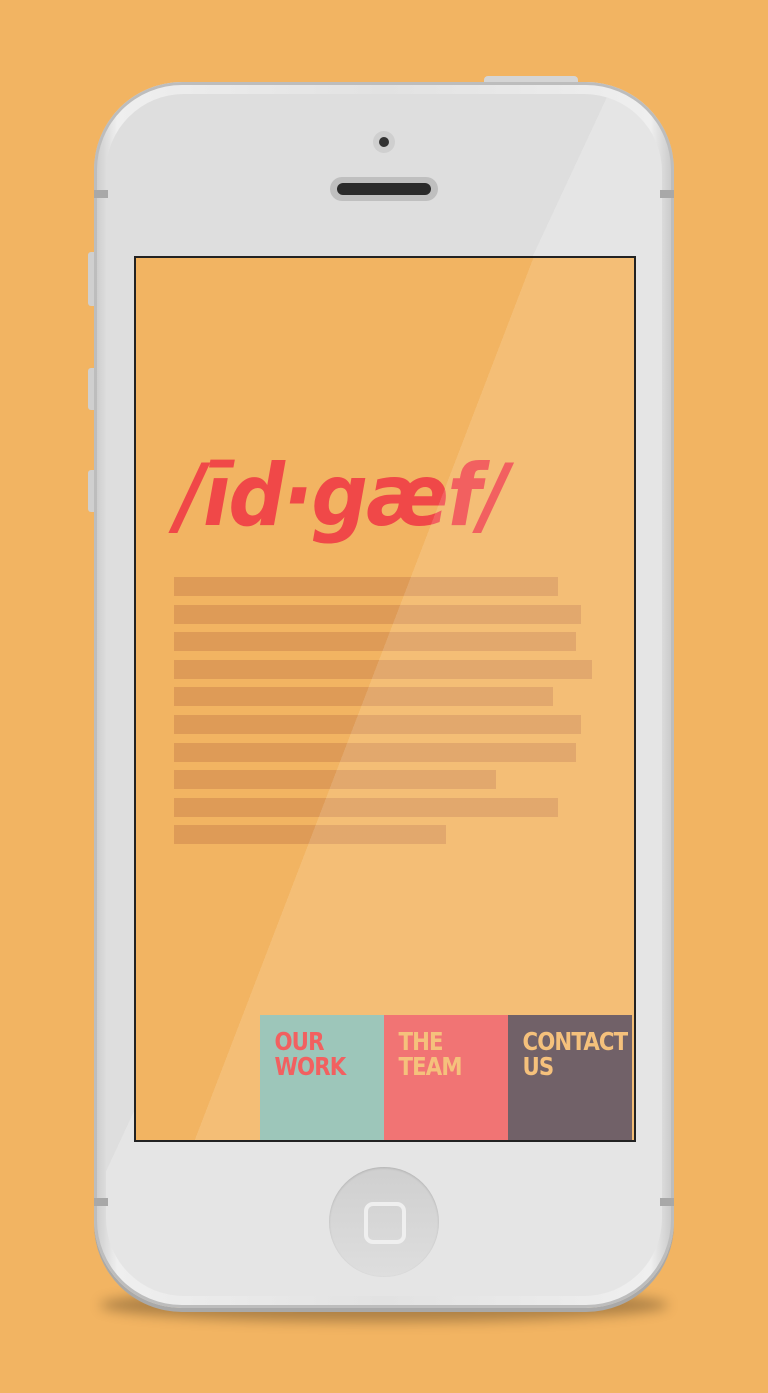  I want to click on home-button, so click(384, 1222).